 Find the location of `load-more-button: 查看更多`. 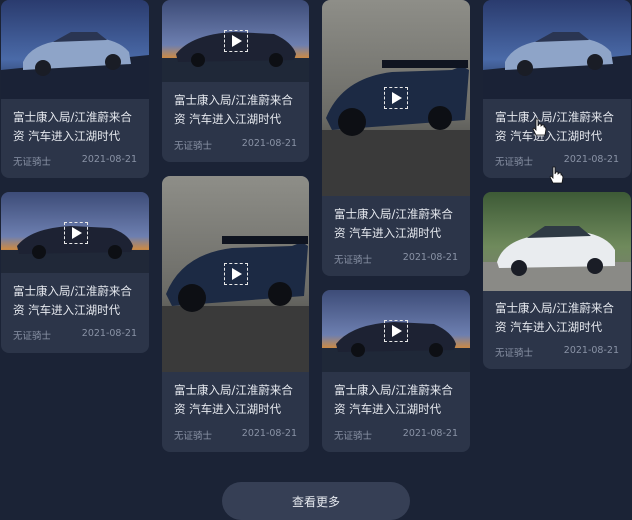

load-more-button: 查看更多 is located at coordinates (316, 501).